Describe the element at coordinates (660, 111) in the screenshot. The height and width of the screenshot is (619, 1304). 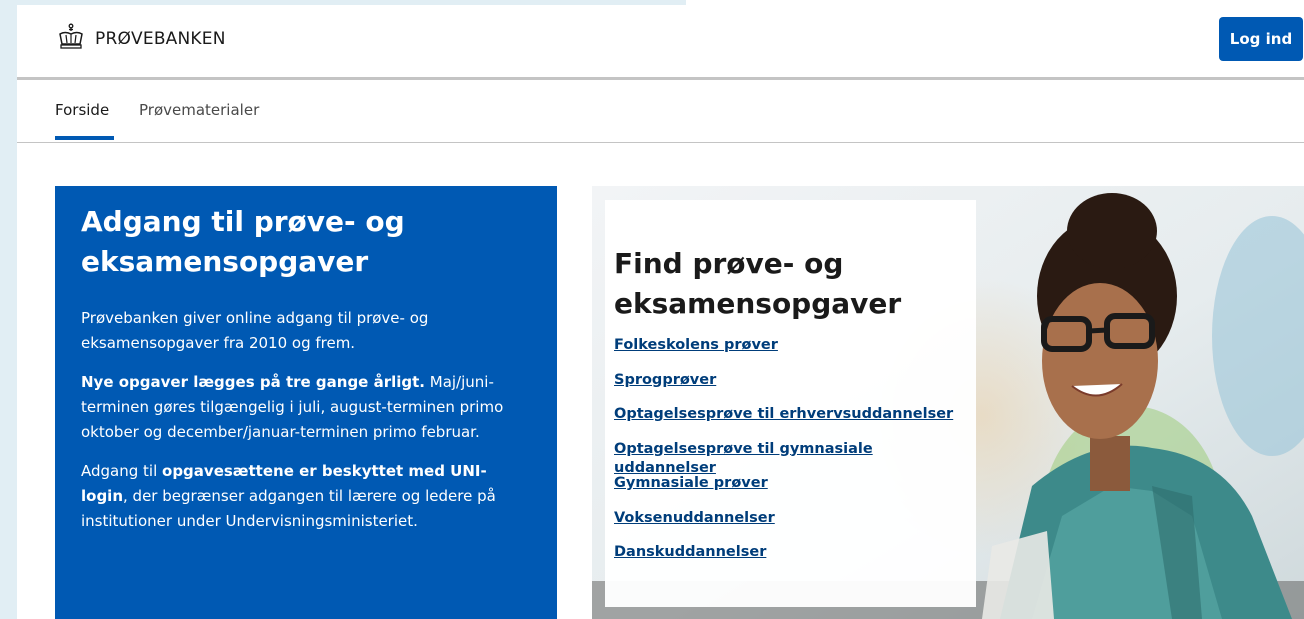
I see `main-nav: Forside Prøvematerialer` at that location.